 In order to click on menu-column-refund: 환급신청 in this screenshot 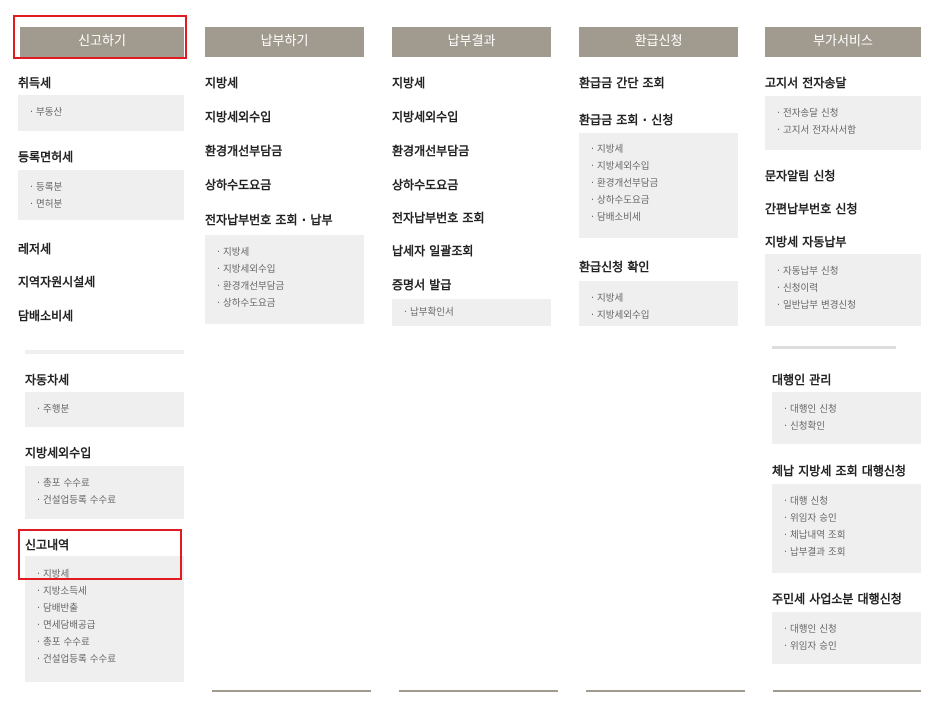, I will do `click(658, 42)`.